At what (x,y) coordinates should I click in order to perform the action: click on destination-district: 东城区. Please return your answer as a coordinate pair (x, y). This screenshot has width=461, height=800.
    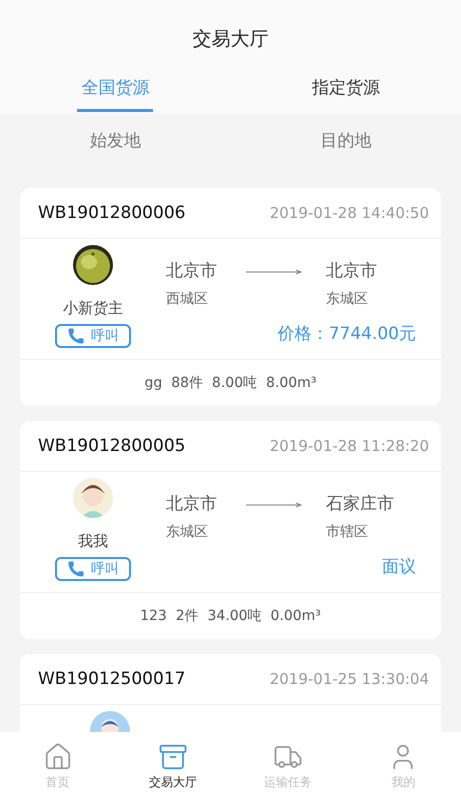
    Looking at the image, I should click on (347, 299).